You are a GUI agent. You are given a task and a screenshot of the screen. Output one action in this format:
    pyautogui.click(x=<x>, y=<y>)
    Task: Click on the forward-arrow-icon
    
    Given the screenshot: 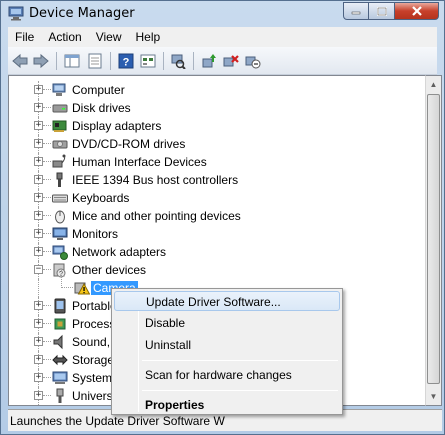 What is the action you would take?
    pyautogui.click(x=41, y=61)
    